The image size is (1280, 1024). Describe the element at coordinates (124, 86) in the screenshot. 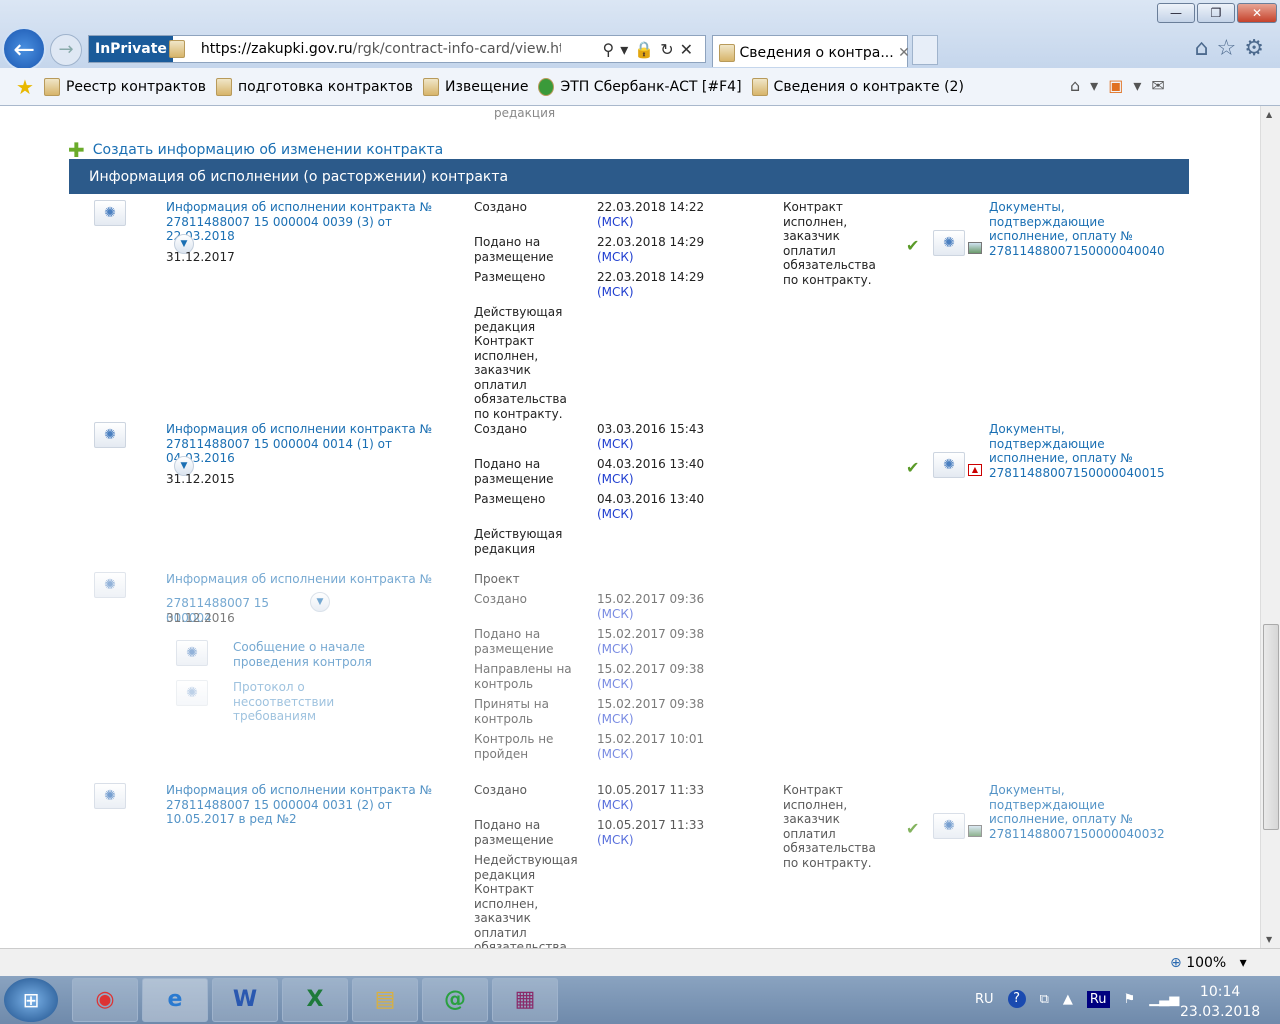

I see `favorite-link: Реестр контрактов` at that location.